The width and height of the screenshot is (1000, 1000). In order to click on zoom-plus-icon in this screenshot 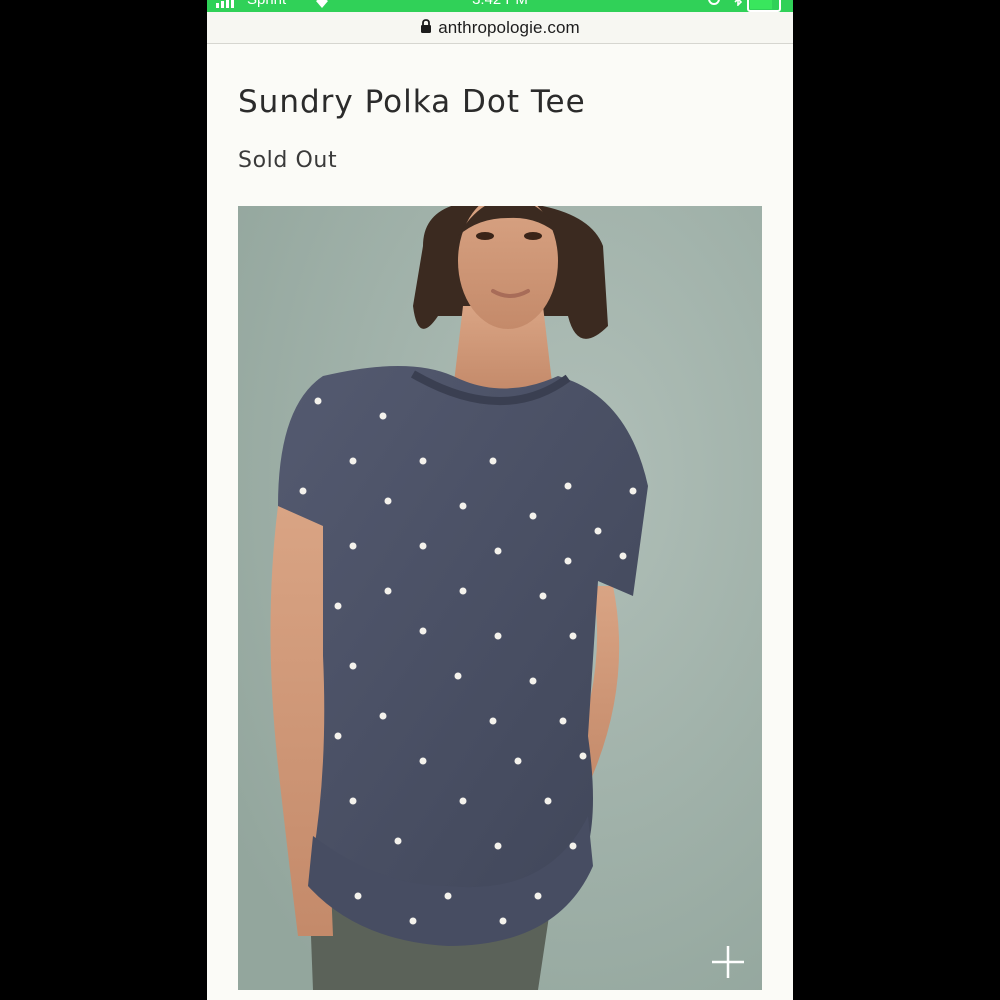, I will do `click(728, 962)`.